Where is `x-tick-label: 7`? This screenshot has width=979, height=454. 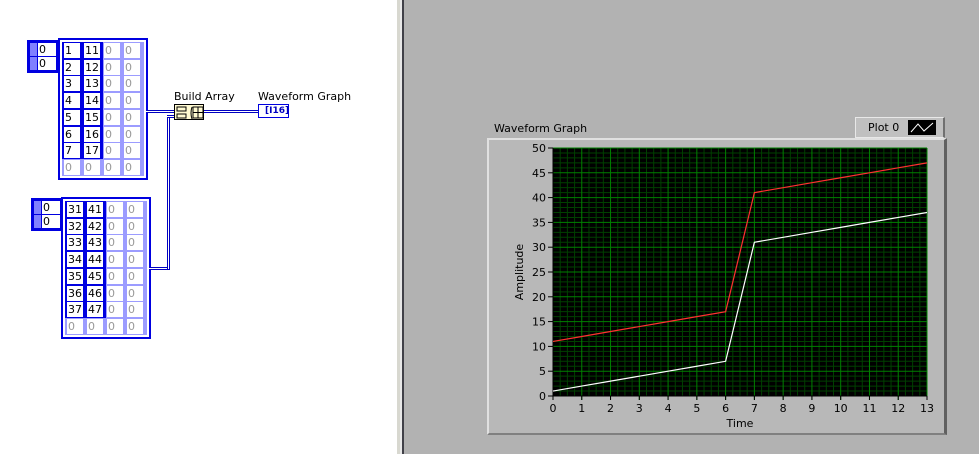
x-tick-label: 7 is located at coordinates (754, 408).